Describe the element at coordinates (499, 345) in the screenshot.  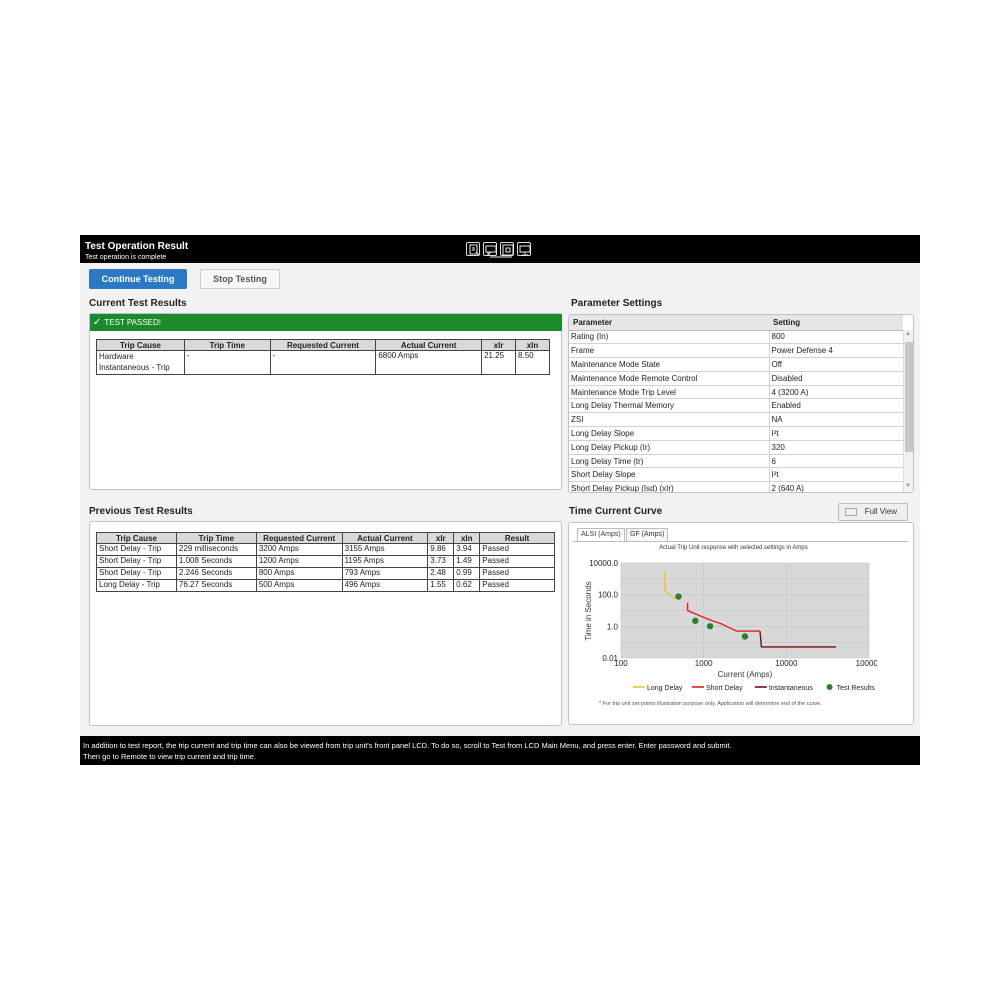
I see `column-header: xIr` at that location.